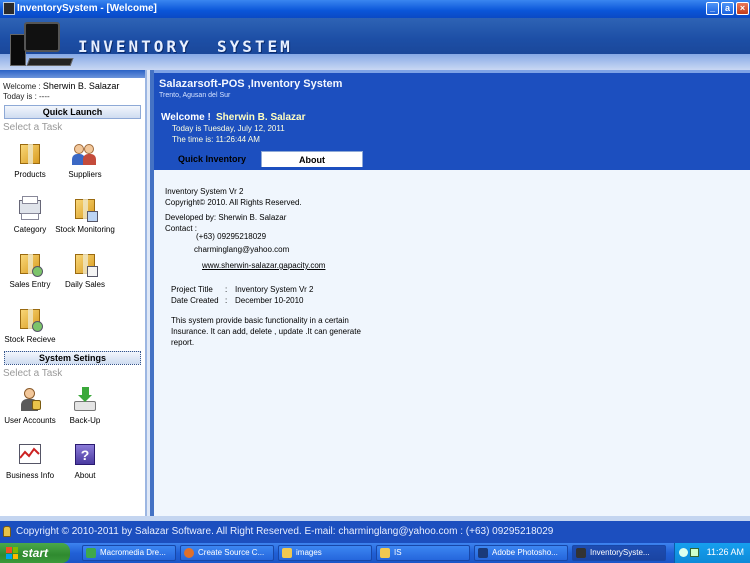 The width and height of the screenshot is (750, 563). Describe the element at coordinates (30, 455) in the screenshot. I see `business-info-icon` at that location.